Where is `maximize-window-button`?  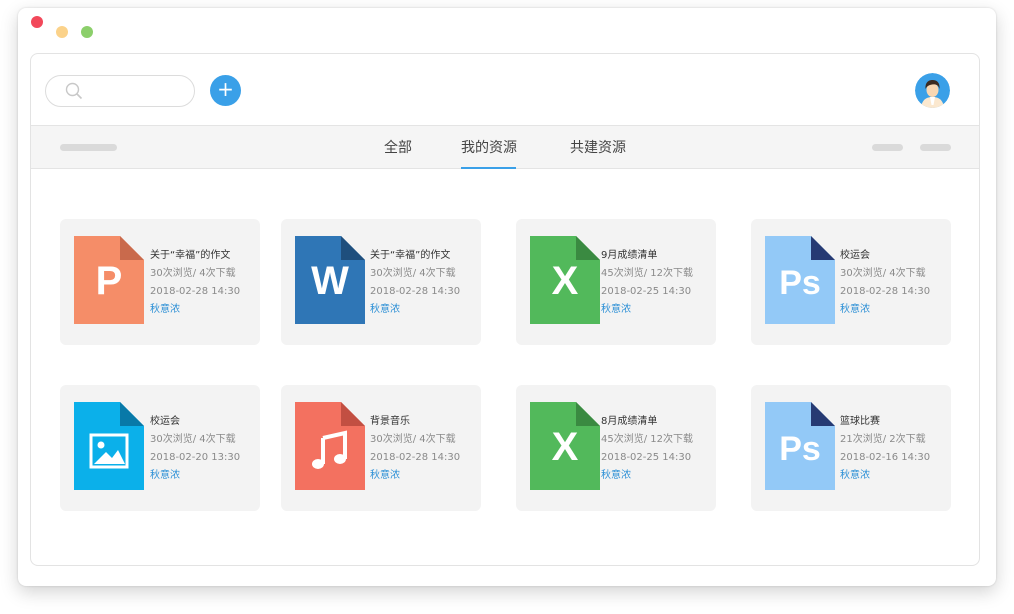 maximize-window-button is located at coordinates (87, 32).